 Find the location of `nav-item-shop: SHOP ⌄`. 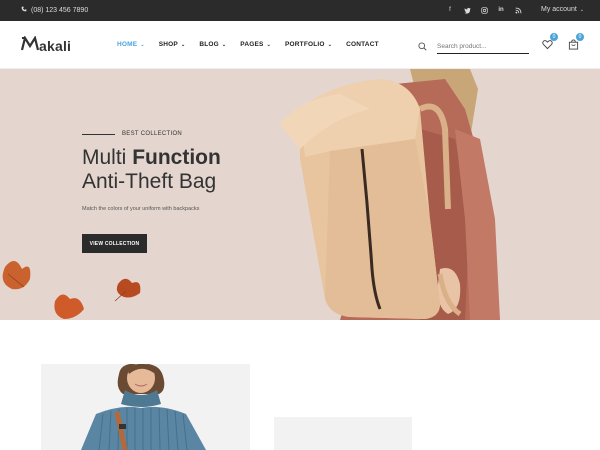

nav-item-shop: SHOP ⌄ is located at coordinates (172, 44).